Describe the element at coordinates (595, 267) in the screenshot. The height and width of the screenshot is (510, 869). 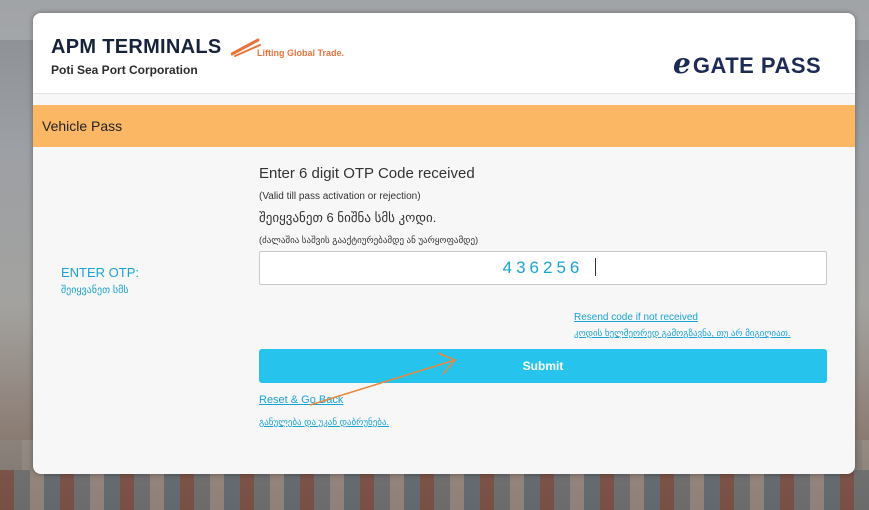
I see `text-cursor` at that location.